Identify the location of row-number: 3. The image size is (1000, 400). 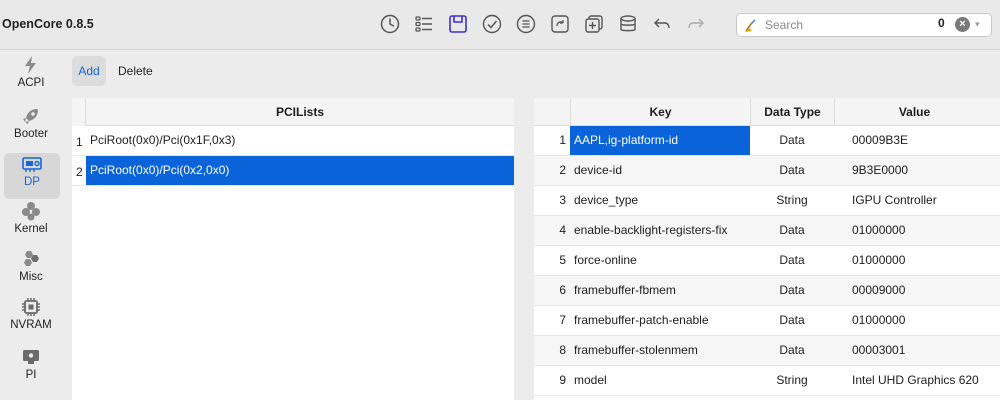
(562, 200).